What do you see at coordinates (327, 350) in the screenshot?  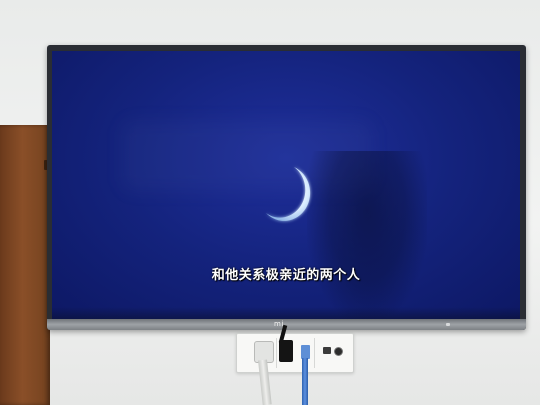 I see `network-port` at bounding box center [327, 350].